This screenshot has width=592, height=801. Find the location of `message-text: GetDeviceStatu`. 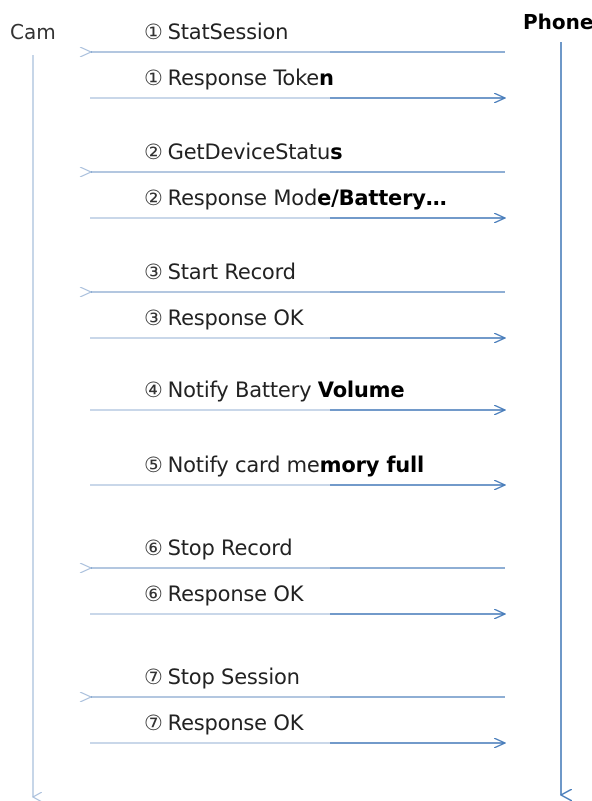

message-text: GetDeviceStatu is located at coordinates (249, 152).